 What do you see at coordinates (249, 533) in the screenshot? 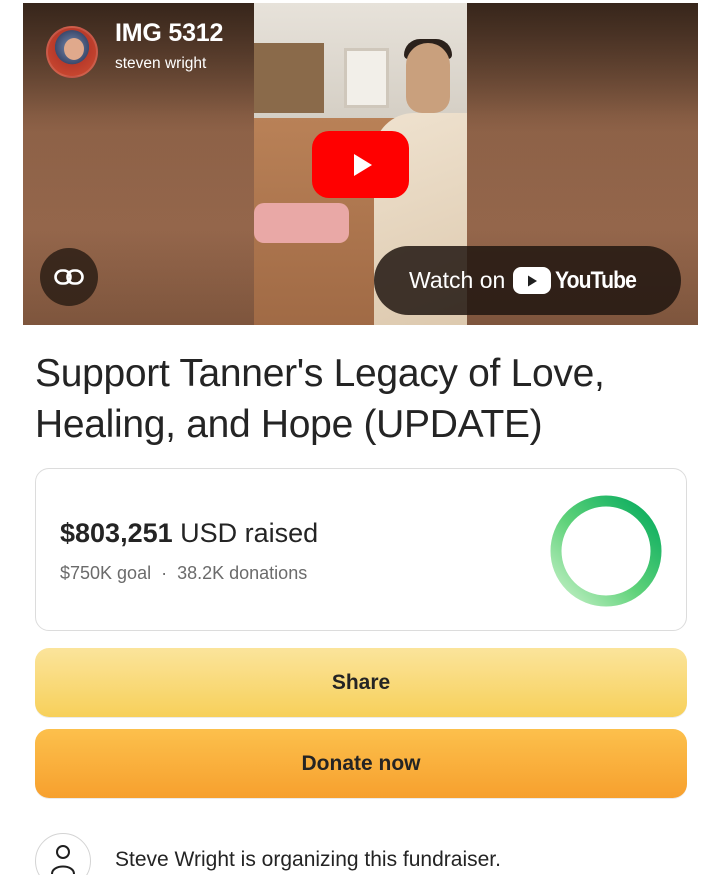
I see `raised-label: USD raised` at bounding box center [249, 533].